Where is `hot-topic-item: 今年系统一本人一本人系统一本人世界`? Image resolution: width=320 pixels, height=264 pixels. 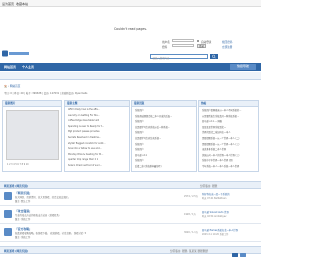
hot-topic-item: 今年系统一本人一本人系统一本人世界 is located at coordinates (230, 166).